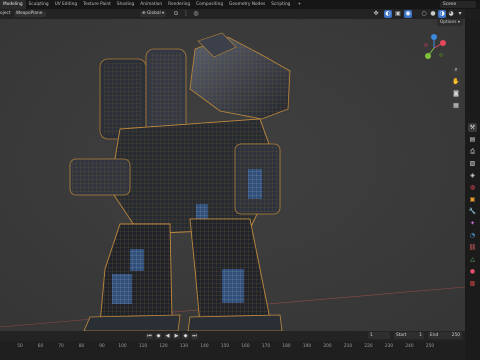 The image size is (480, 360). I want to click on workspace-tab: Compositing, so click(209, 4).